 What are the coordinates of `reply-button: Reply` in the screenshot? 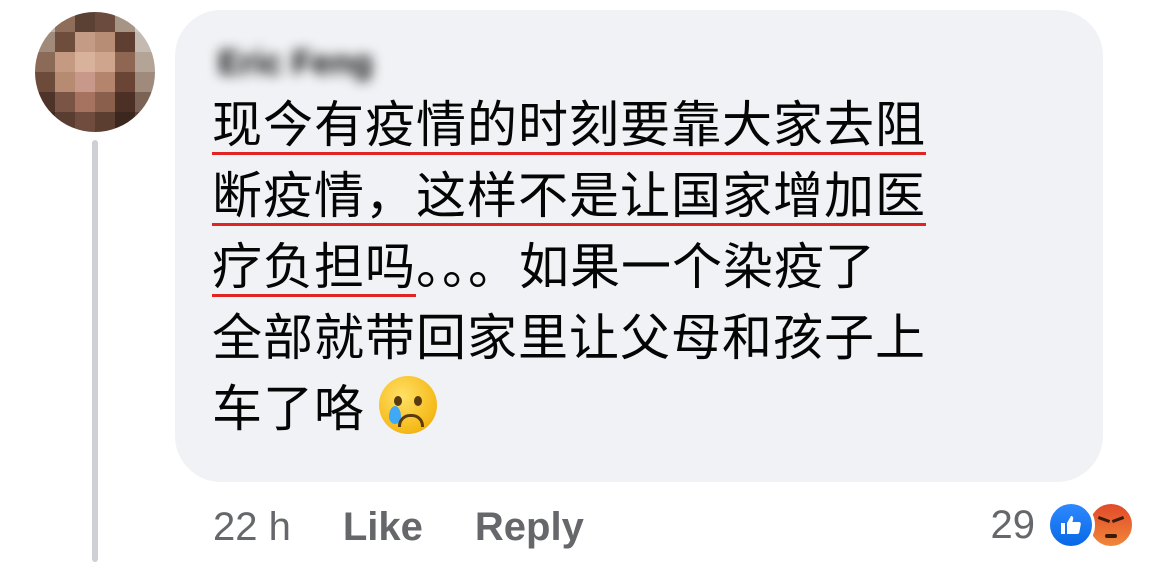 It's located at (529, 527).